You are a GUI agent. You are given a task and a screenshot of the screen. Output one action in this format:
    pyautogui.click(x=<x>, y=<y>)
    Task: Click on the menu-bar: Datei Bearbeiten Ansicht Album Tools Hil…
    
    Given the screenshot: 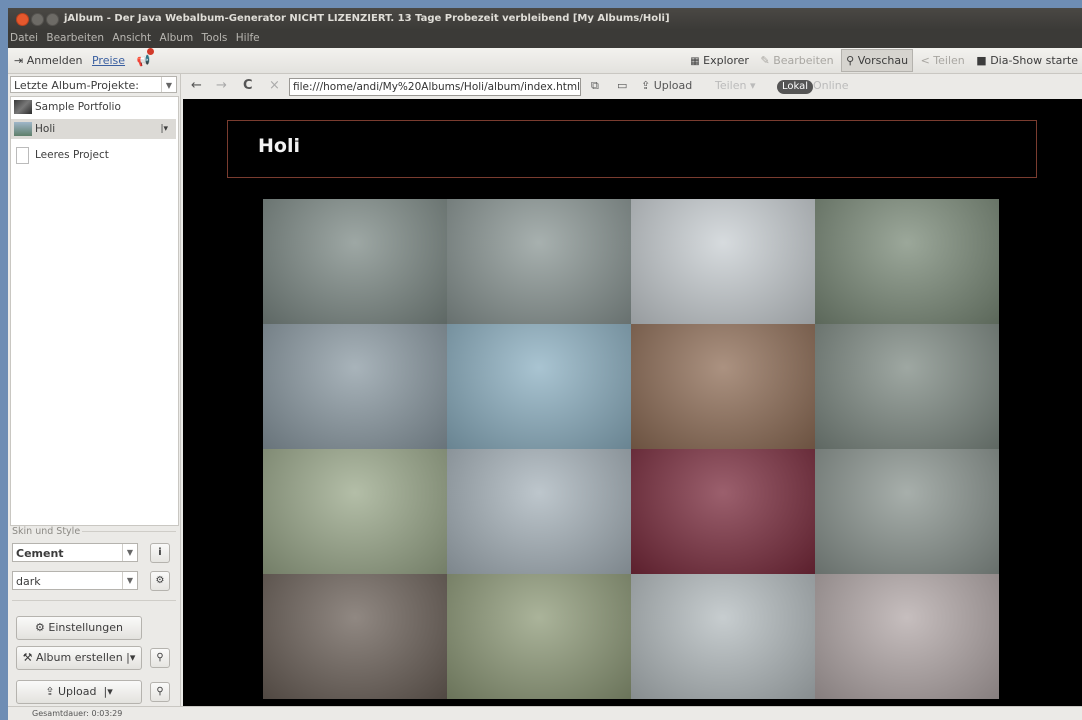 What is the action you would take?
    pyautogui.click(x=545, y=39)
    